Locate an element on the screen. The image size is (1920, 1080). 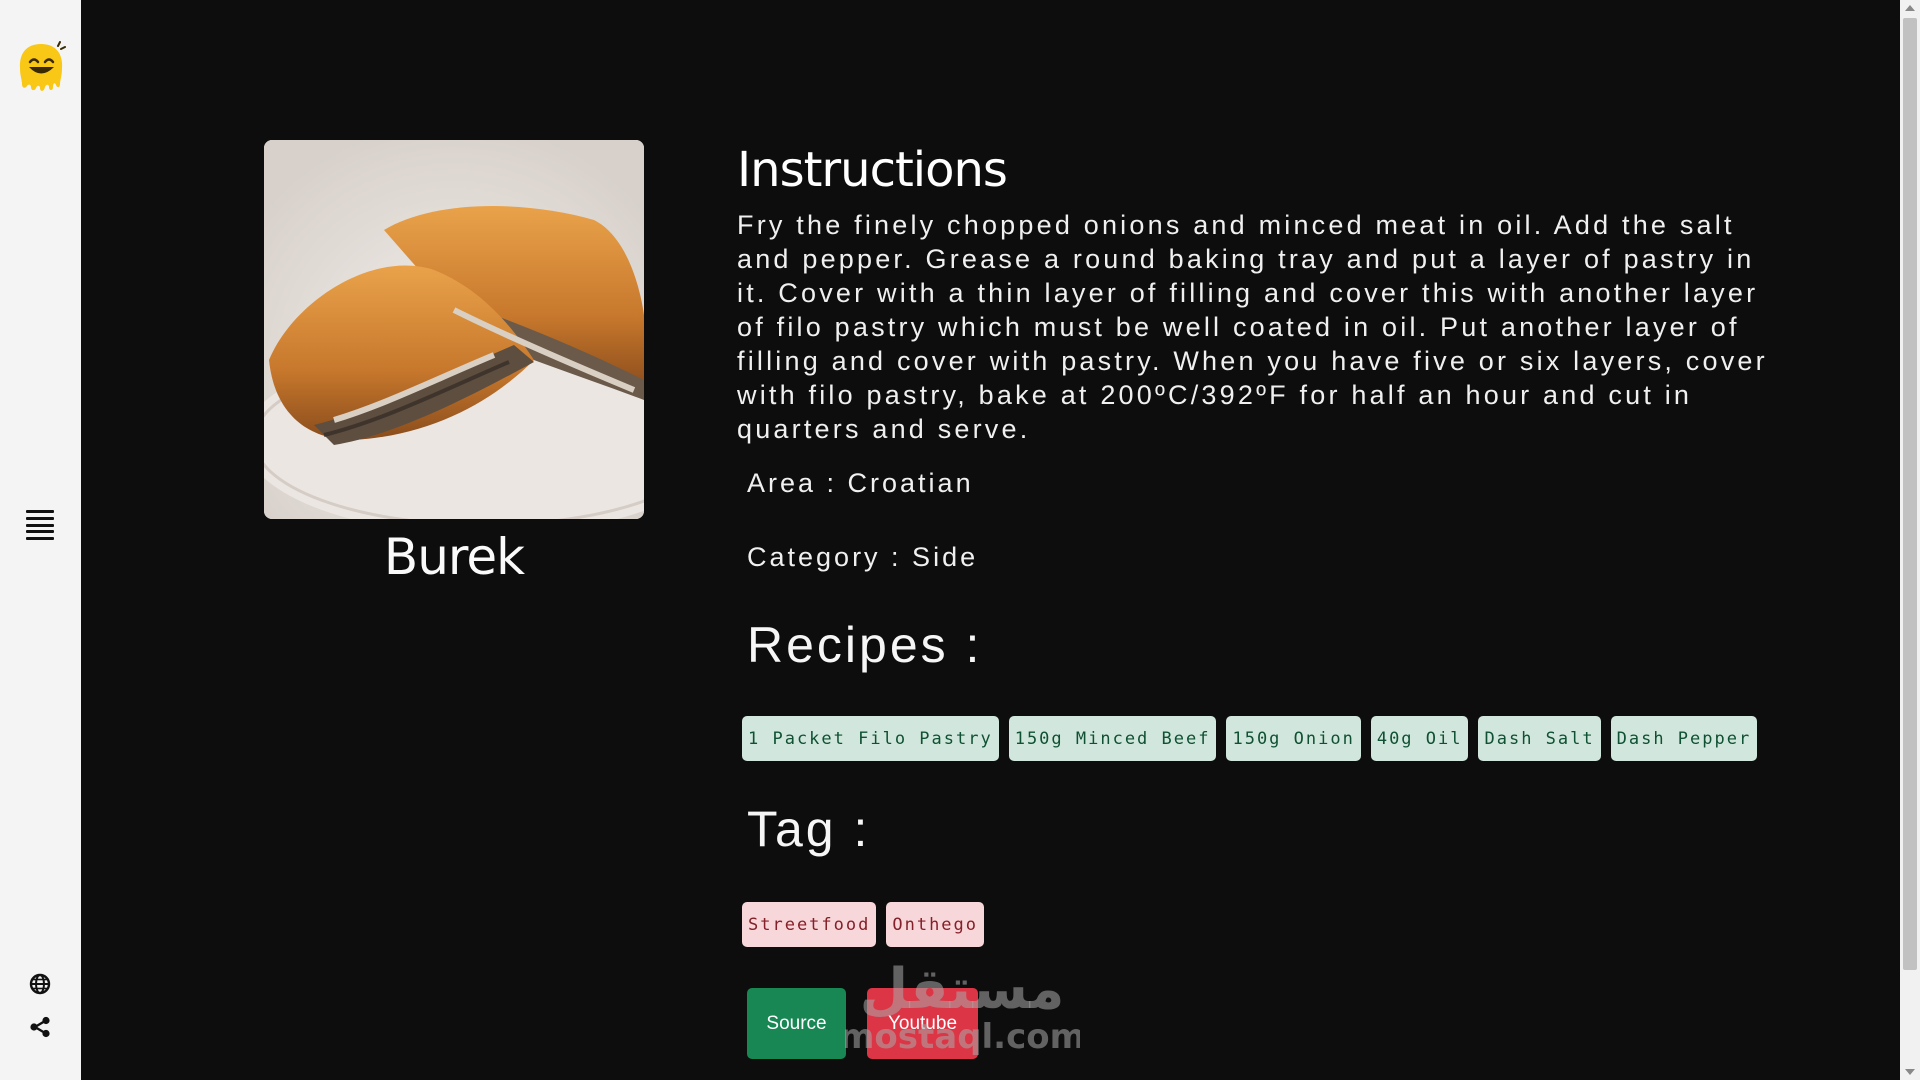
sidebar is located at coordinates (40, 540).